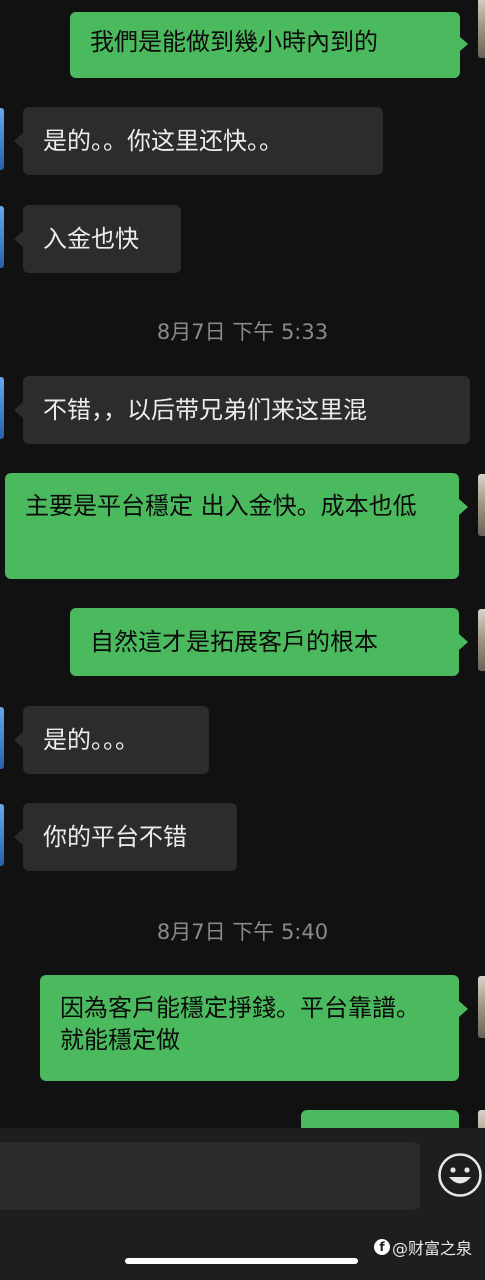 This screenshot has height=1280, width=485. I want to click on timestamp: 8月7日 下午 5:33, so click(242, 332).